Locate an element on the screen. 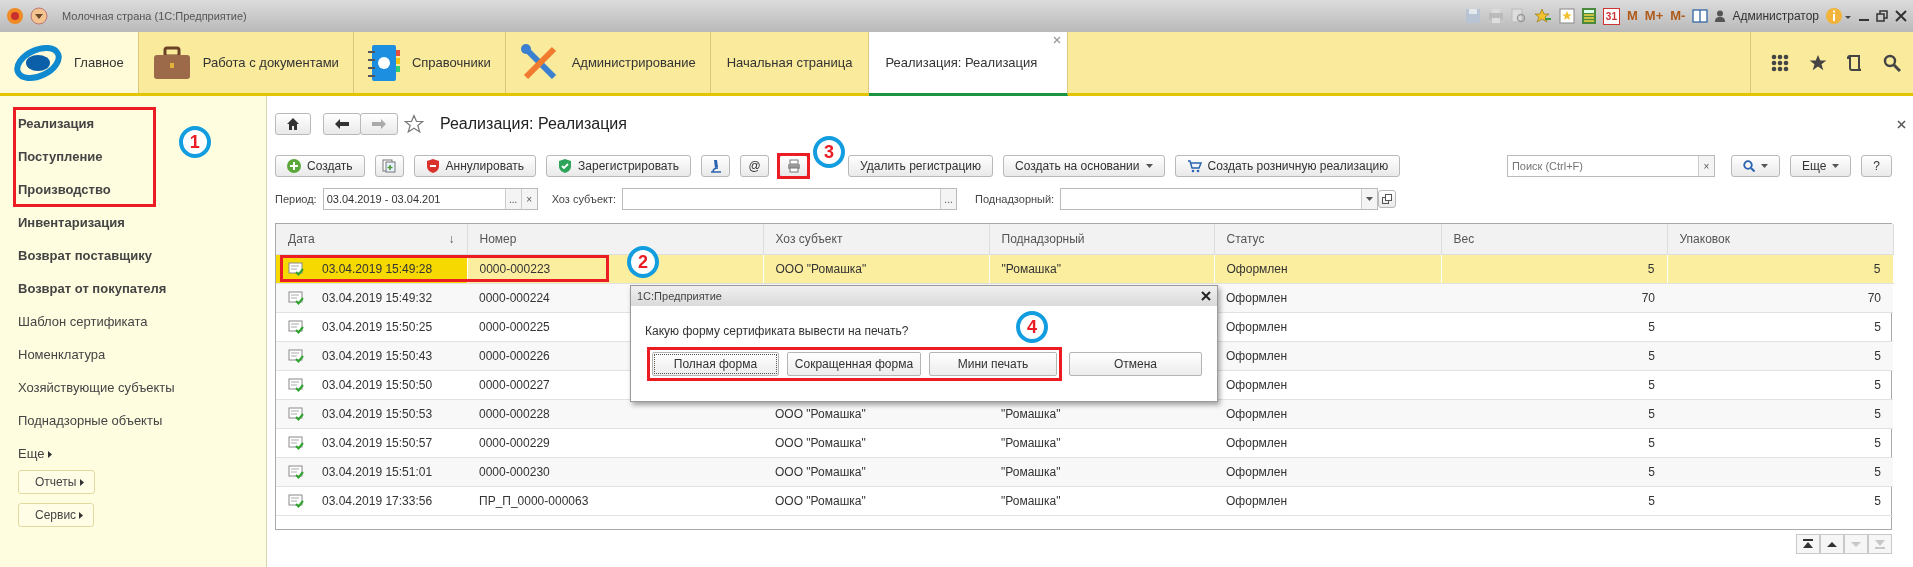  open-window-icon is located at coordinates (1387, 199).